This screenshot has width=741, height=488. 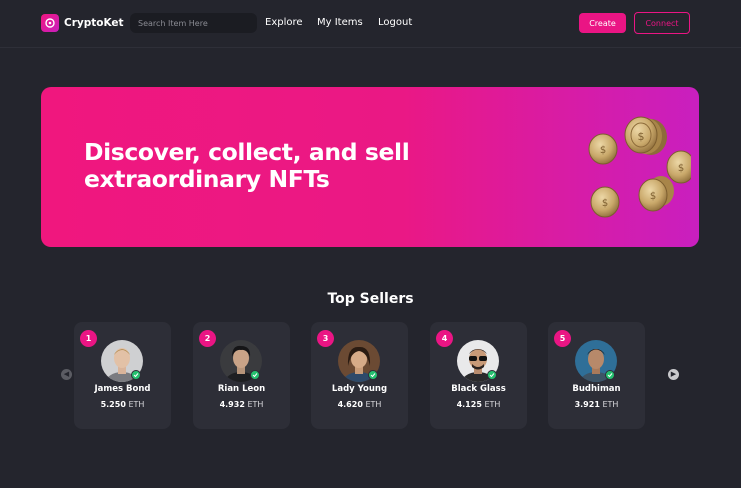 I want to click on coins-illustration: $ $ $ $ $, so click(x=639, y=167).